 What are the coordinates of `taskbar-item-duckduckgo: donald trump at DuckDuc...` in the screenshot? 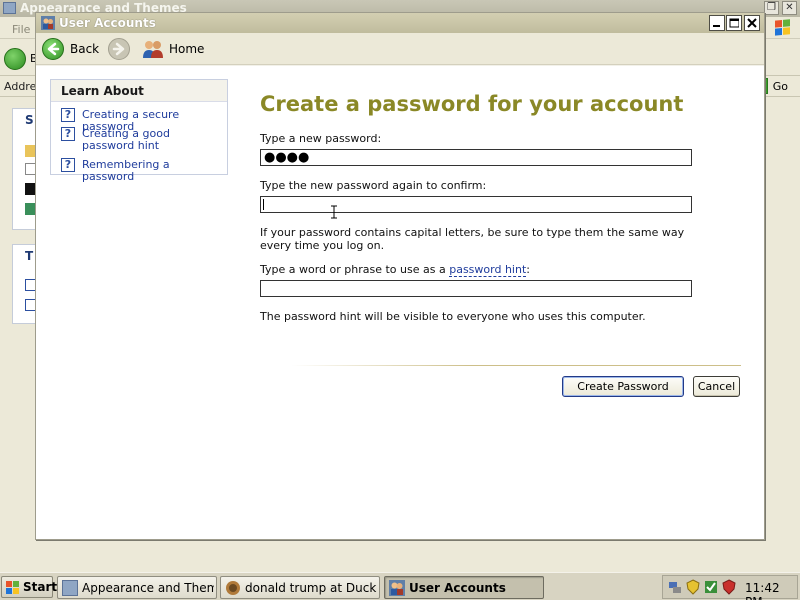 It's located at (300, 587).